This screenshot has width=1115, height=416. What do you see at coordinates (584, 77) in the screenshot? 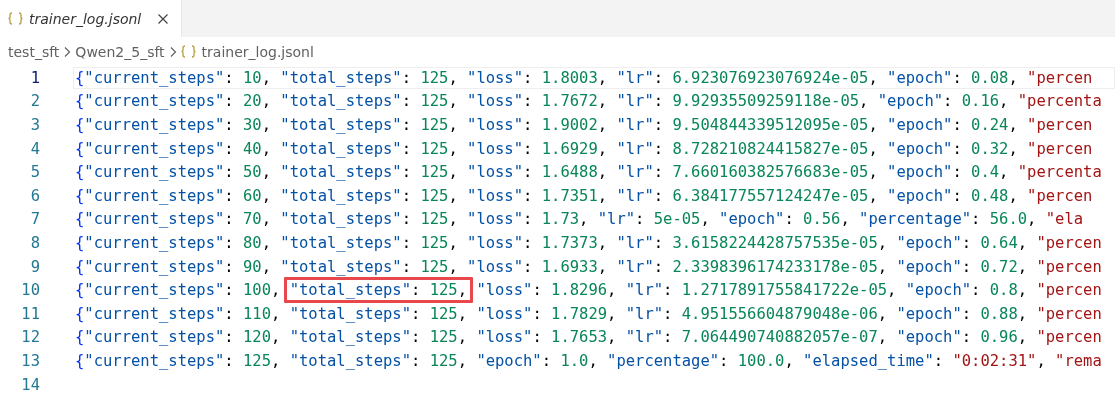
I see `code-text: {"current_steps": 10, "total_steps": 125, "loss": 1.8003, "lr": 6.923076923076924e-05, "epoch": 0.08, "percen` at bounding box center [584, 77].